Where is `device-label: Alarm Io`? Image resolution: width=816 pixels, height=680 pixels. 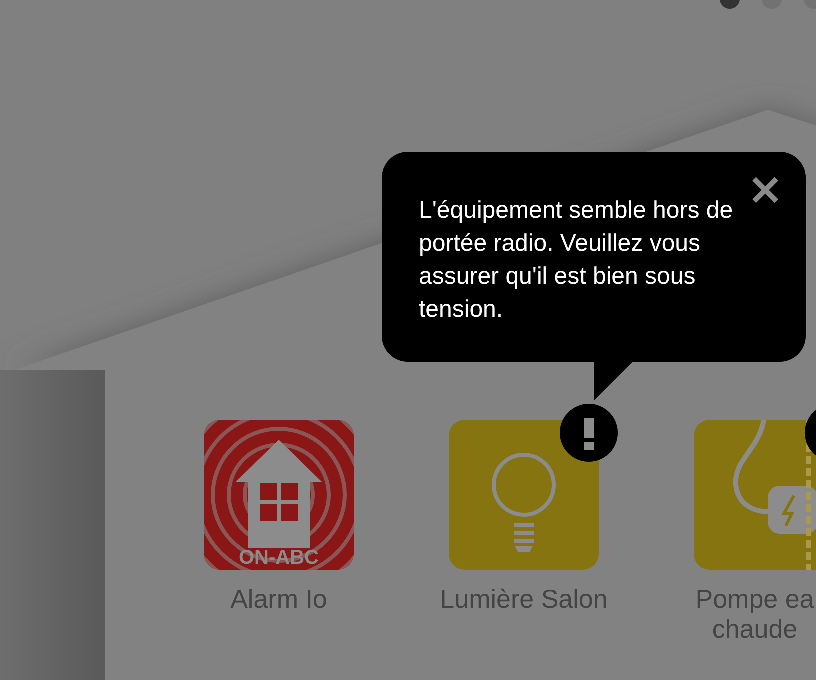
device-label: Alarm Io is located at coordinates (279, 599).